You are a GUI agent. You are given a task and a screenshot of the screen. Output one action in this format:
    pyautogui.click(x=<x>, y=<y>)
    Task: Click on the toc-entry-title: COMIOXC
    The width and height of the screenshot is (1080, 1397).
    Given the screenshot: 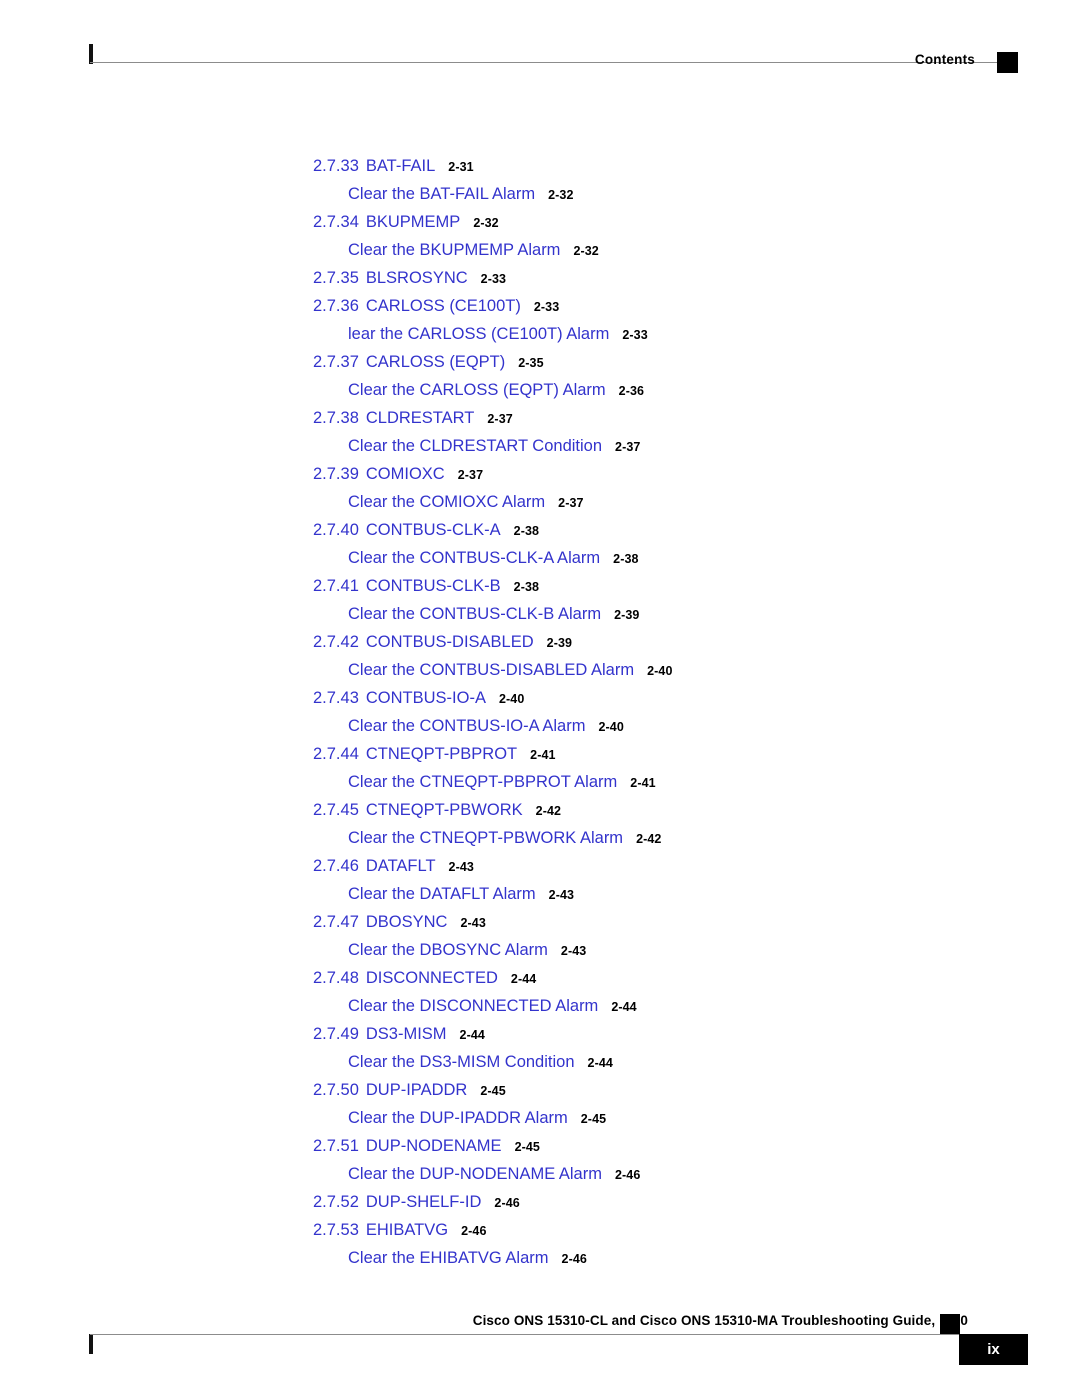 What is the action you would take?
    pyautogui.click(x=405, y=474)
    